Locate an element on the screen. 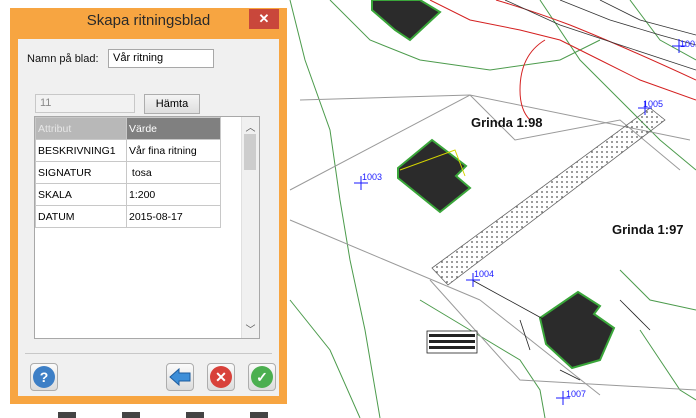 This screenshot has width=696, height=418. column-header-attribute: Attribut is located at coordinates (81, 128).